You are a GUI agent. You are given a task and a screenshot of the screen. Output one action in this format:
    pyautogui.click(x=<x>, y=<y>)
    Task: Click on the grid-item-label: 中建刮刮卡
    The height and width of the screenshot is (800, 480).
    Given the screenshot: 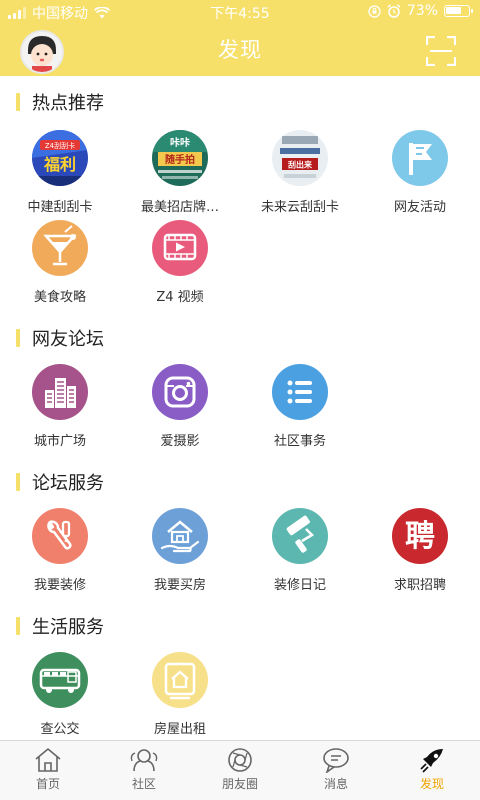 What is the action you would take?
    pyautogui.click(x=60, y=207)
    